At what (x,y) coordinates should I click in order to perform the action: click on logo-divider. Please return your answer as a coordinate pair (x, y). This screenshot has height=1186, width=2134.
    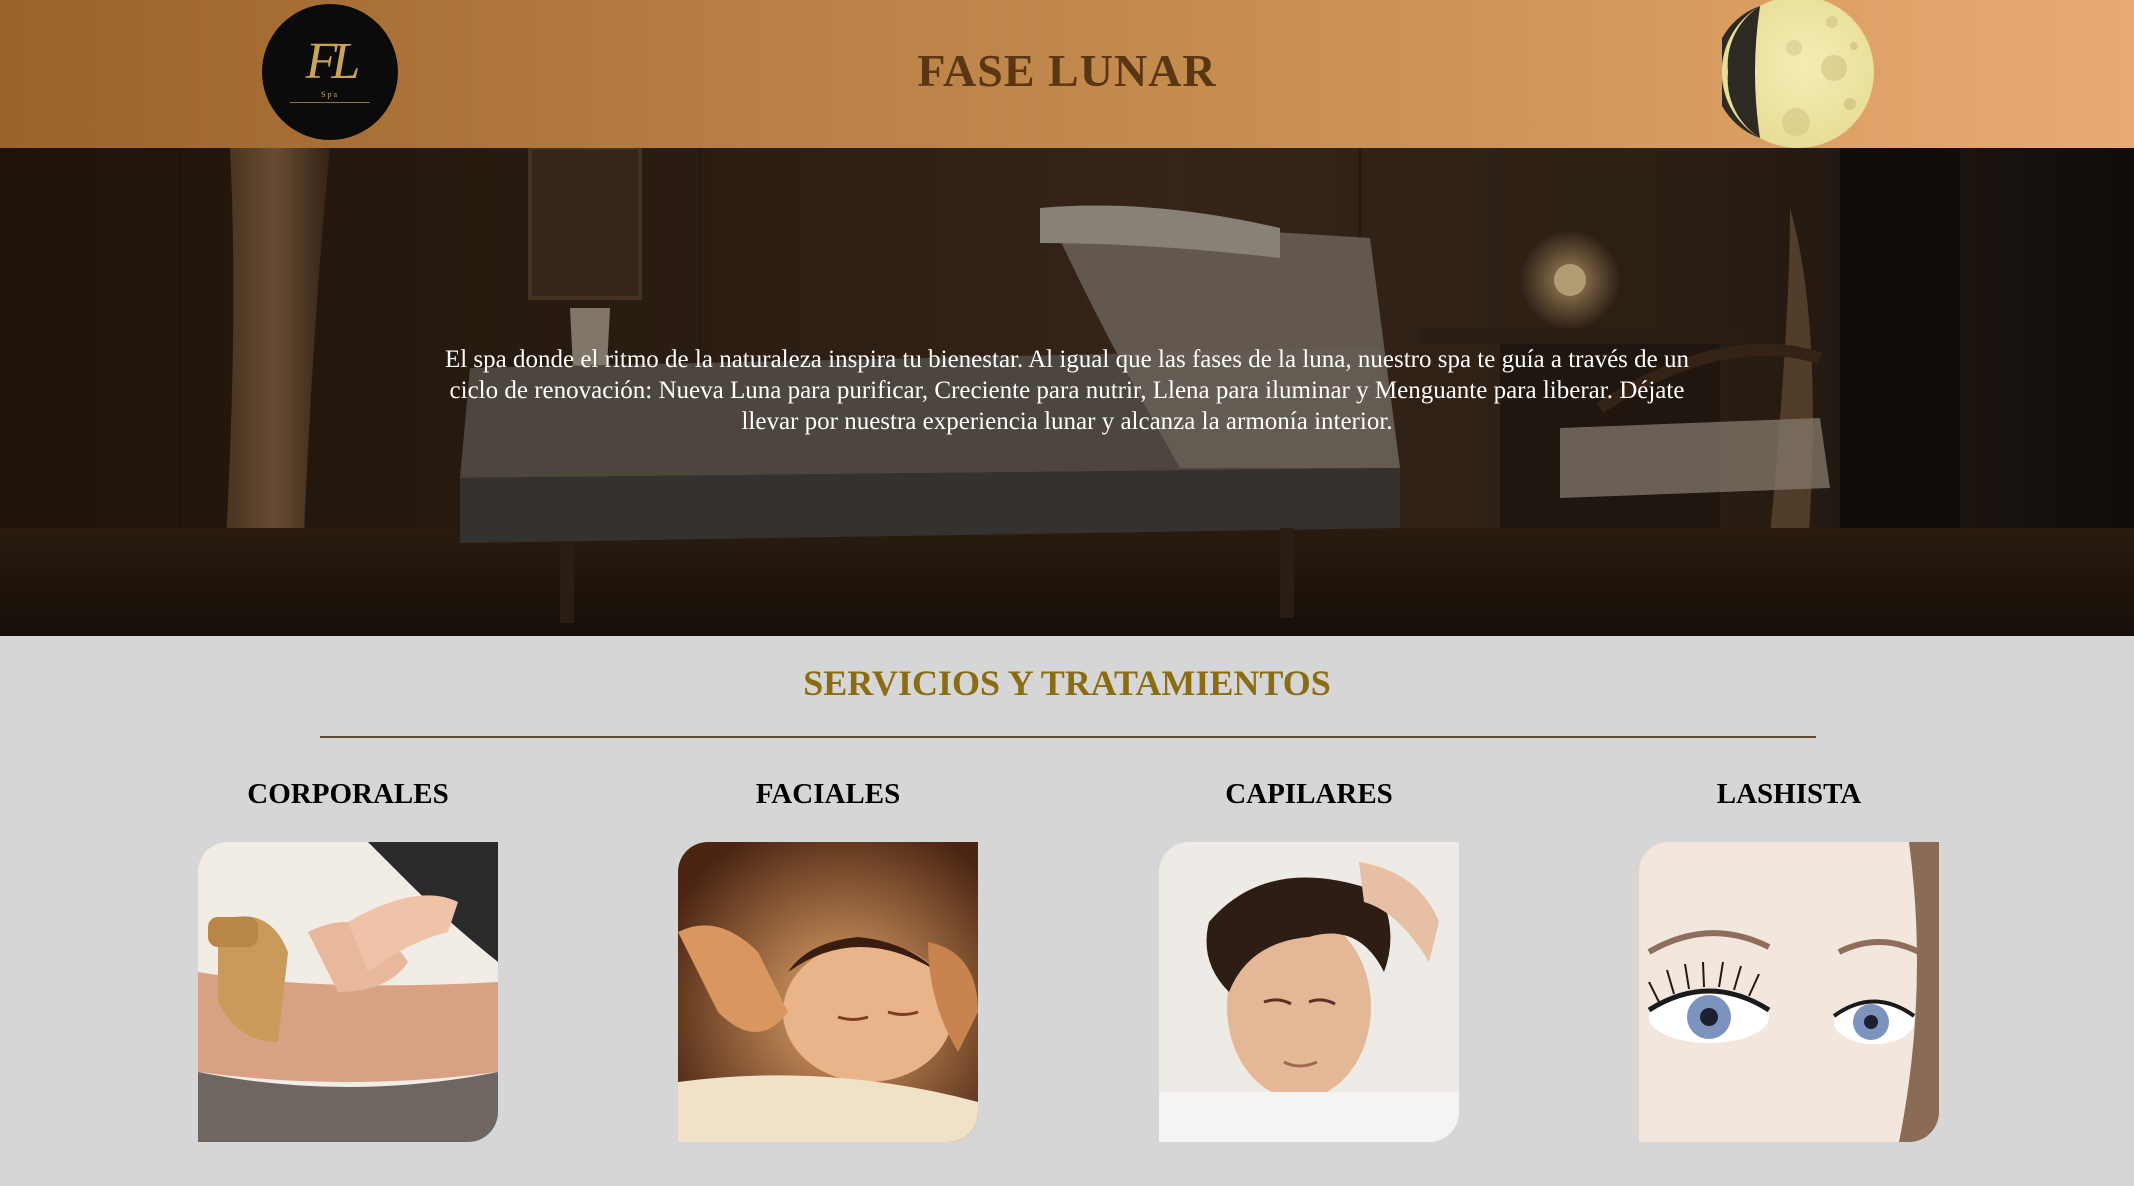
    Looking at the image, I should click on (330, 102).